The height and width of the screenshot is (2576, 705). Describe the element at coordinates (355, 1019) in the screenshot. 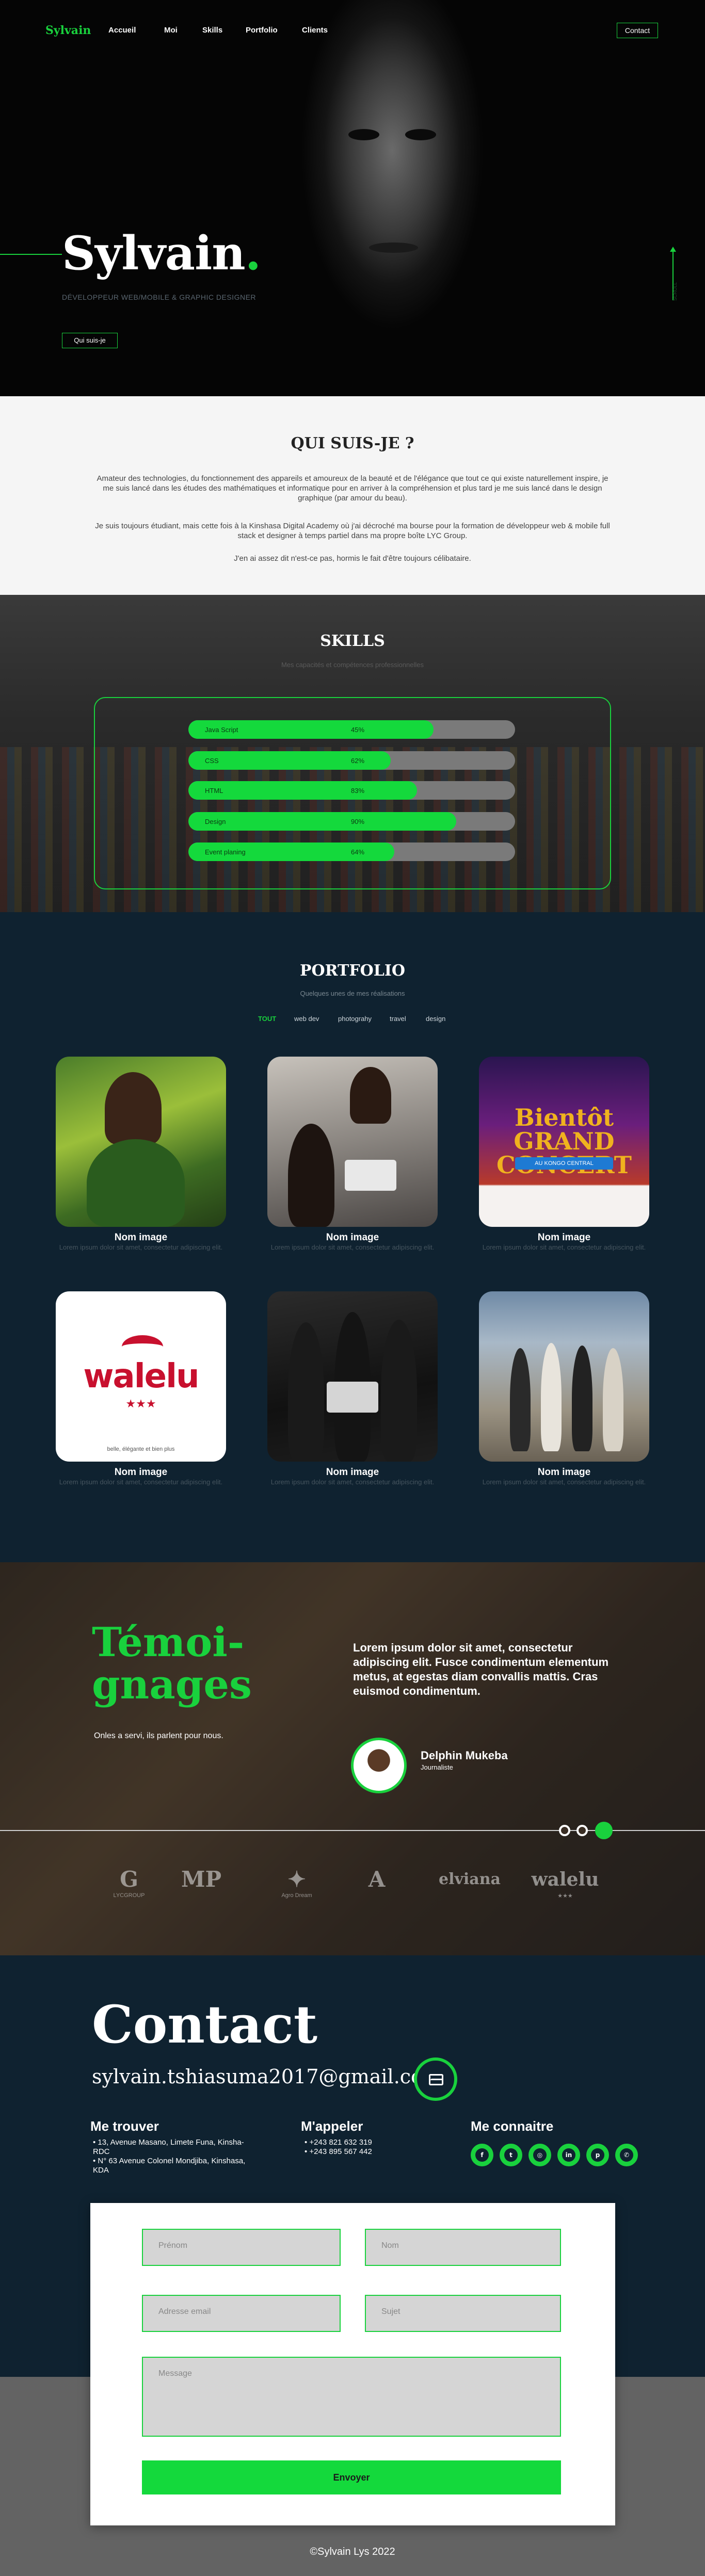

I see `filter-photography: photograhy` at that location.